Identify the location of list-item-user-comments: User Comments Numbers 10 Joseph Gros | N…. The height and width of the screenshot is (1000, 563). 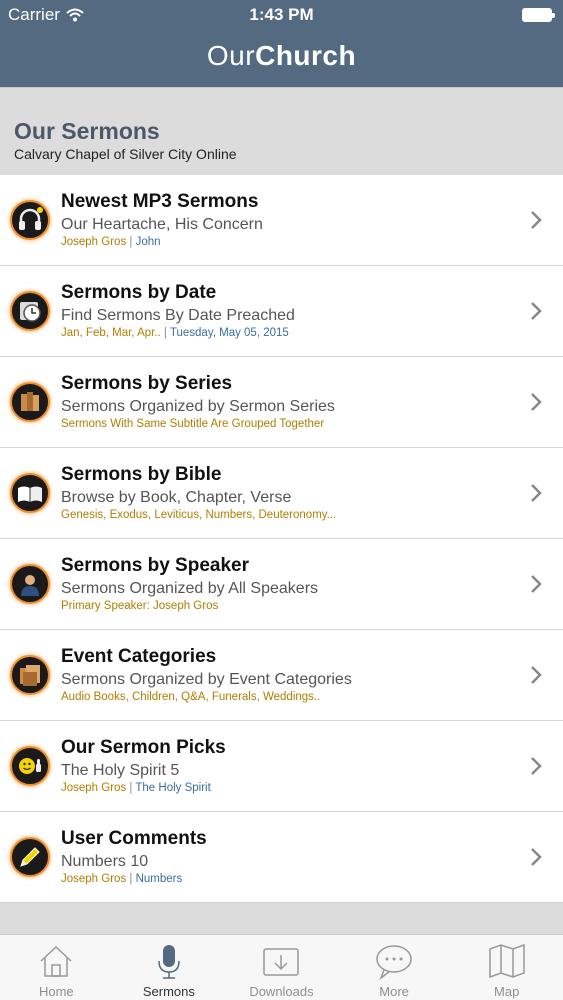
(281, 857).